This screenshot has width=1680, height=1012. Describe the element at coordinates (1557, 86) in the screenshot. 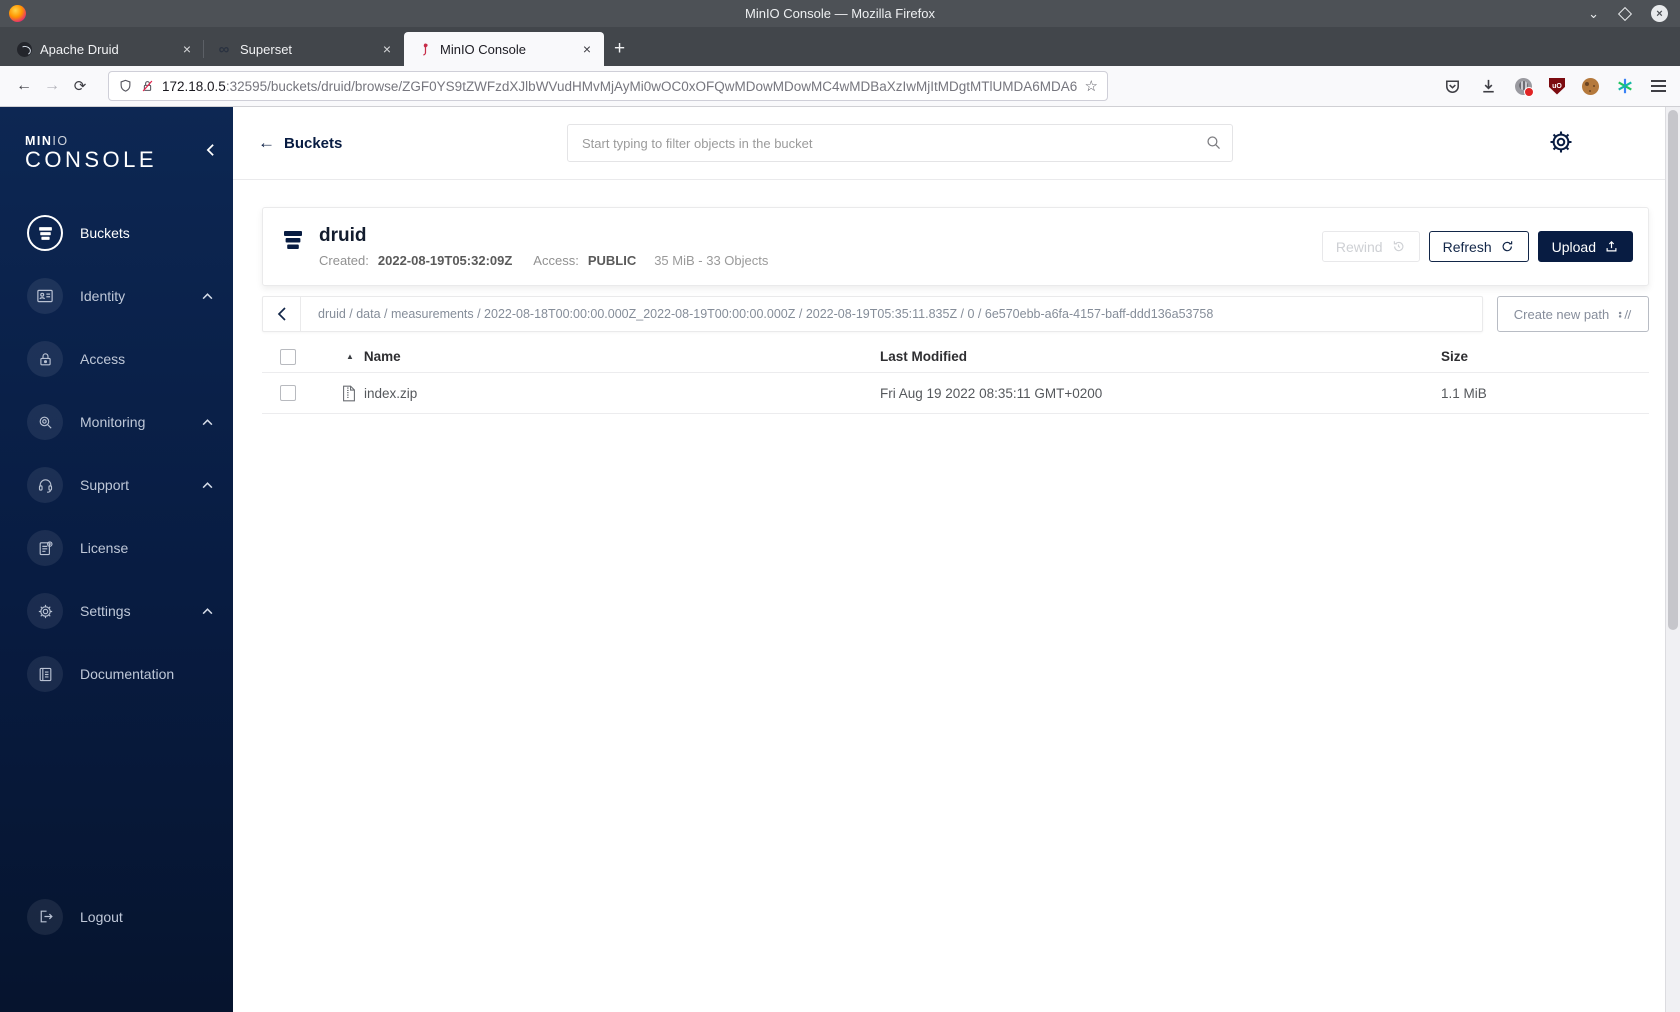

I see `ublock-origin-icon: uO` at that location.